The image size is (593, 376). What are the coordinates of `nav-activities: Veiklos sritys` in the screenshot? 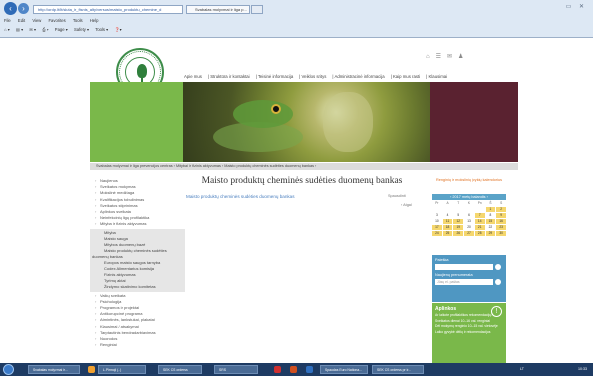 It's located at (314, 76).